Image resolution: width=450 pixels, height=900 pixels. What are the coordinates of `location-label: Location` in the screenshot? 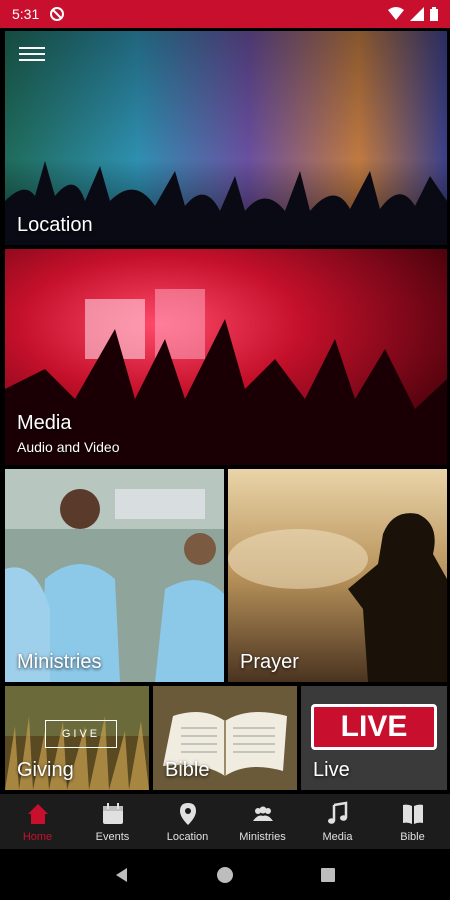 It's located at (55, 225).